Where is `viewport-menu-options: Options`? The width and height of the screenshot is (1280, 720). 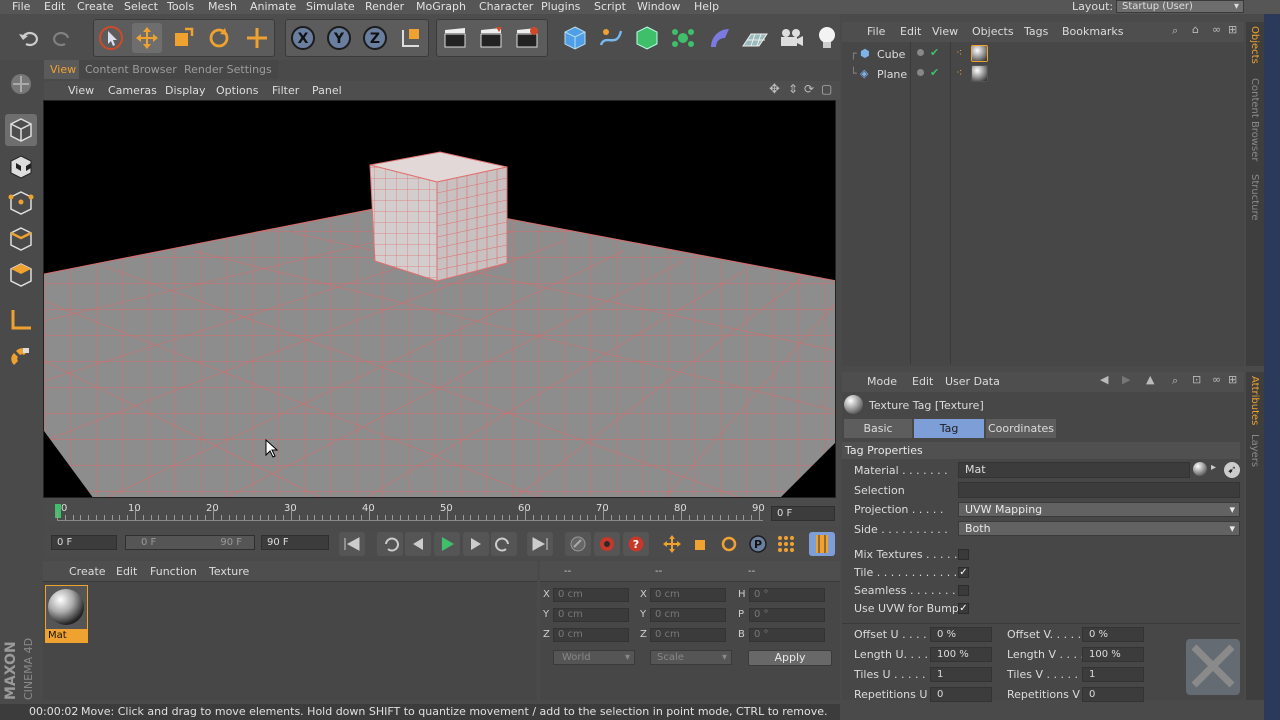
viewport-menu-options: Options is located at coordinates (237, 90).